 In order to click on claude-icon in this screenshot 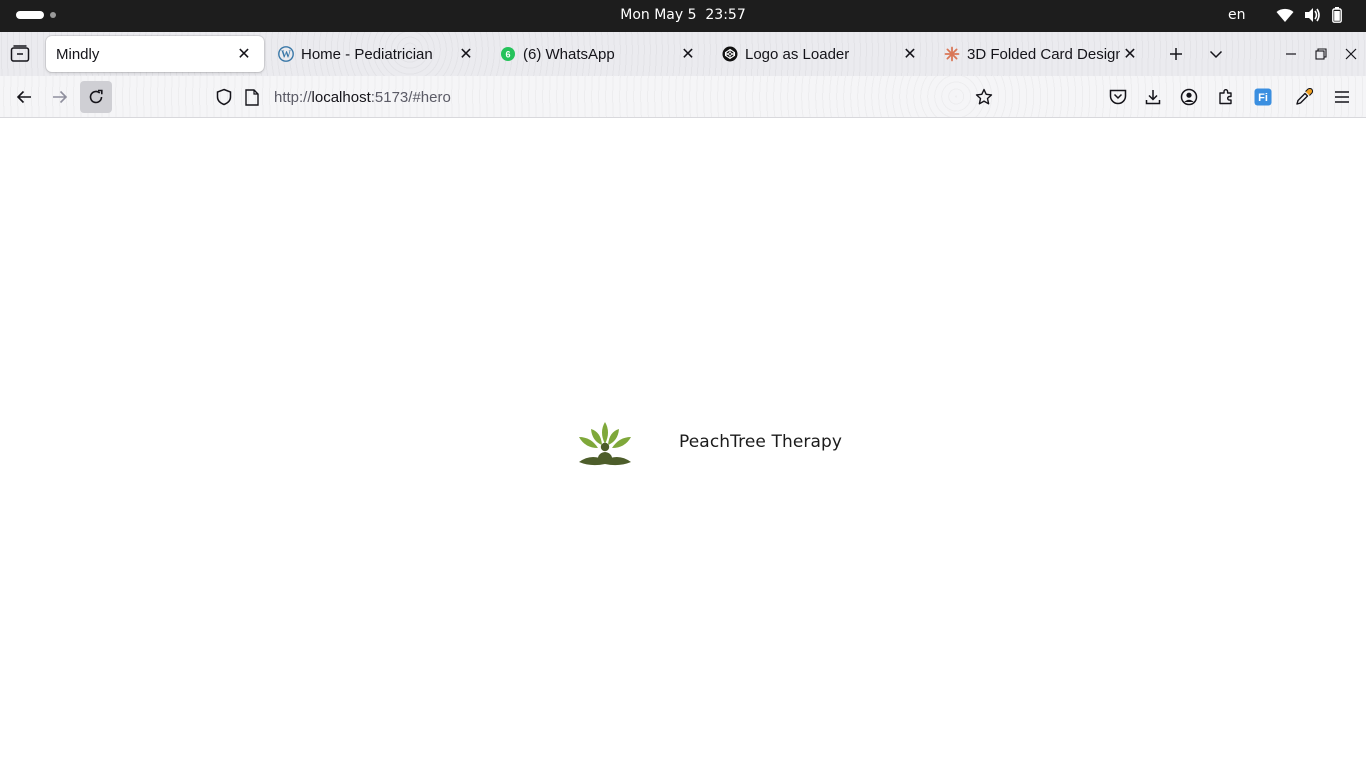, I will do `click(952, 54)`.